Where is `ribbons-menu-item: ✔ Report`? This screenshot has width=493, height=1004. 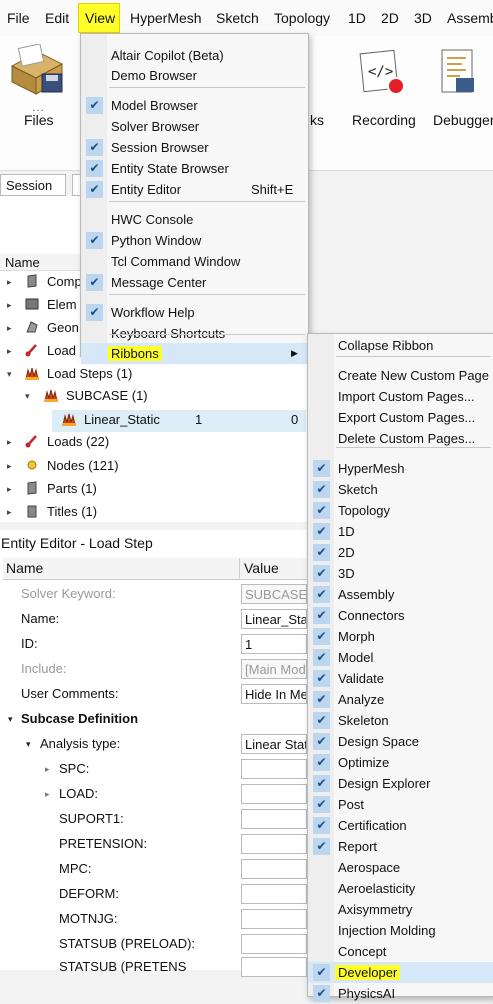
ribbons-menu-item: ✔ Report is located at coordinates (400, 846).